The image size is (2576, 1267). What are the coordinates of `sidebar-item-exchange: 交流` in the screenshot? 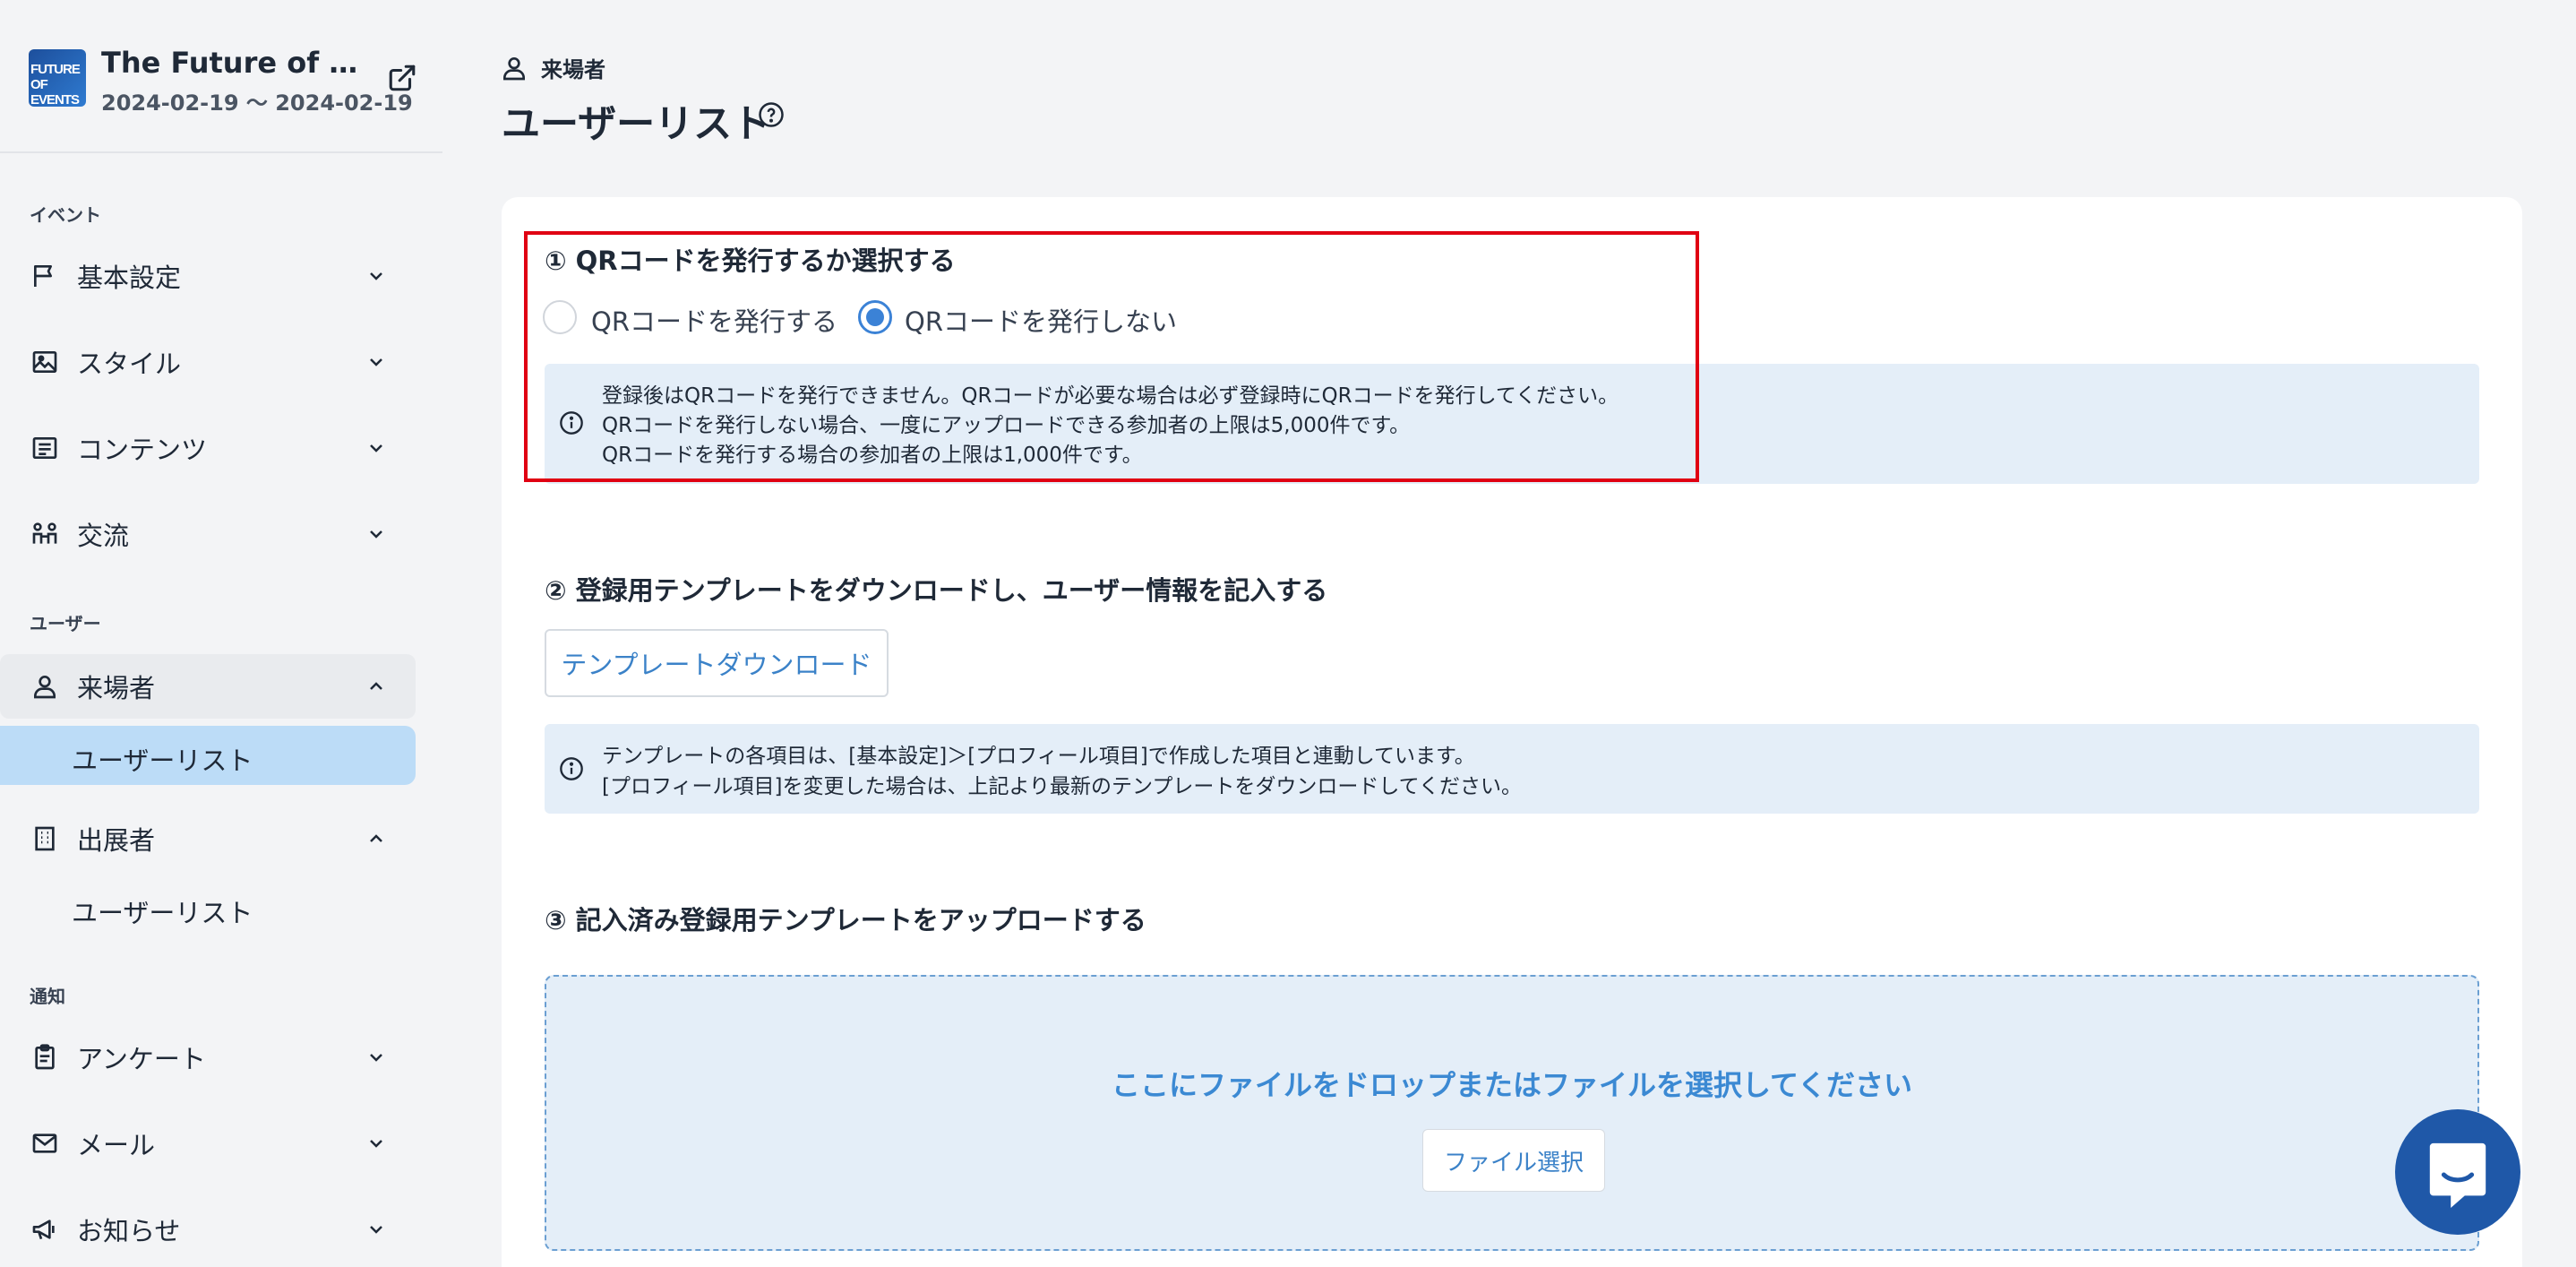 It's located at (208, 534).